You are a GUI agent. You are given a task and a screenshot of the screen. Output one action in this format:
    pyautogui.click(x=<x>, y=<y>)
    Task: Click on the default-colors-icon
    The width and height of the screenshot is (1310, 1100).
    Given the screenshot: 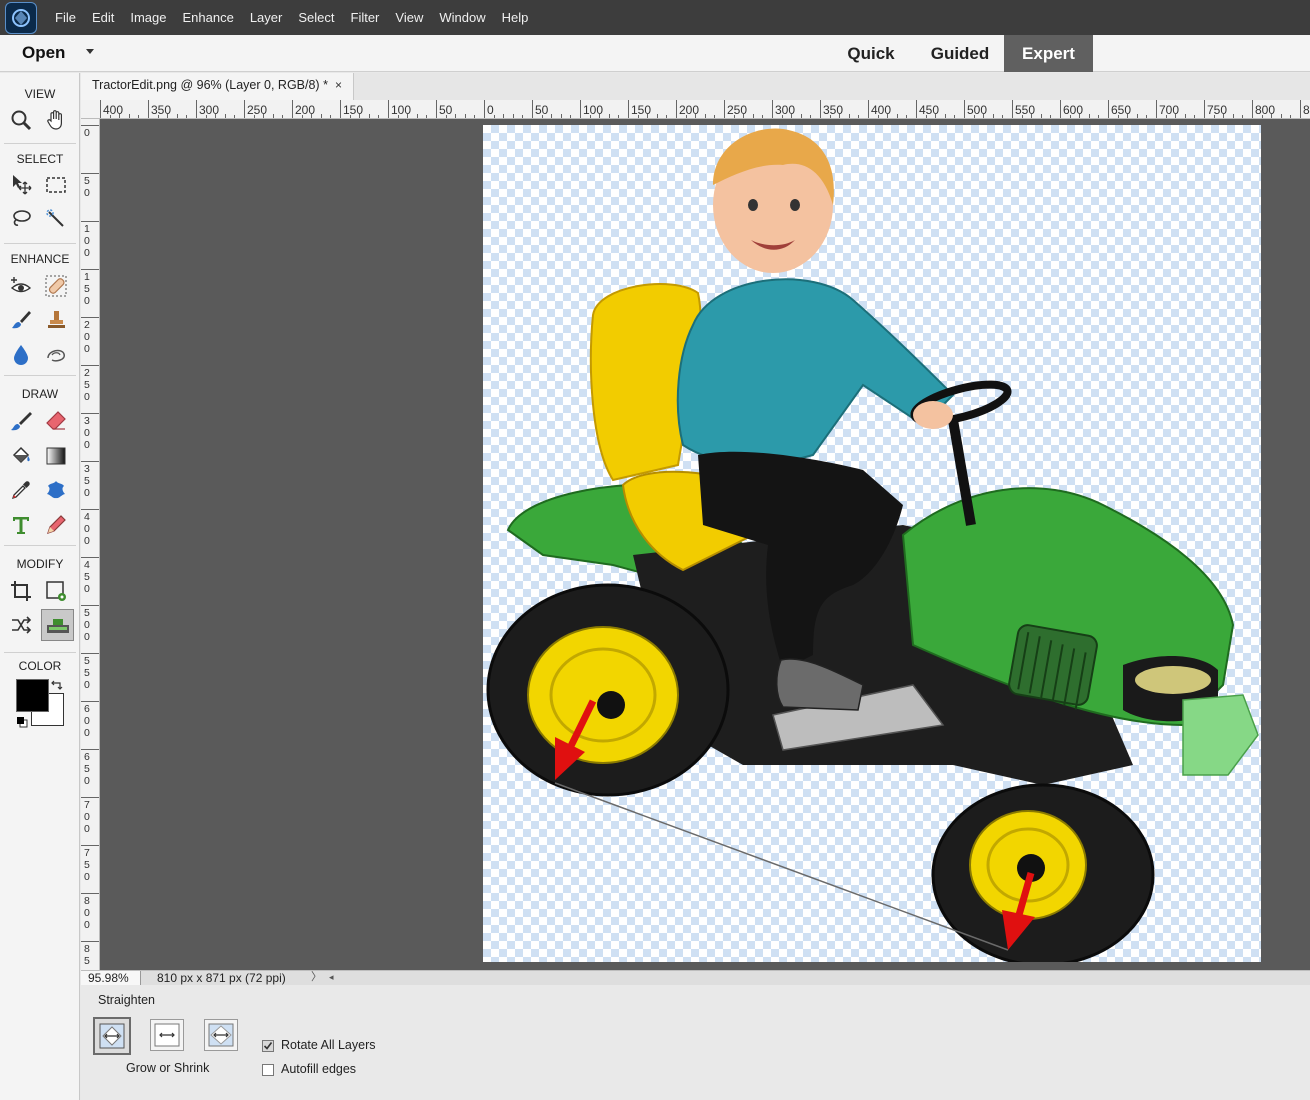 What is the action you would take?
    pyautogui.click(x=23, y=721)
    